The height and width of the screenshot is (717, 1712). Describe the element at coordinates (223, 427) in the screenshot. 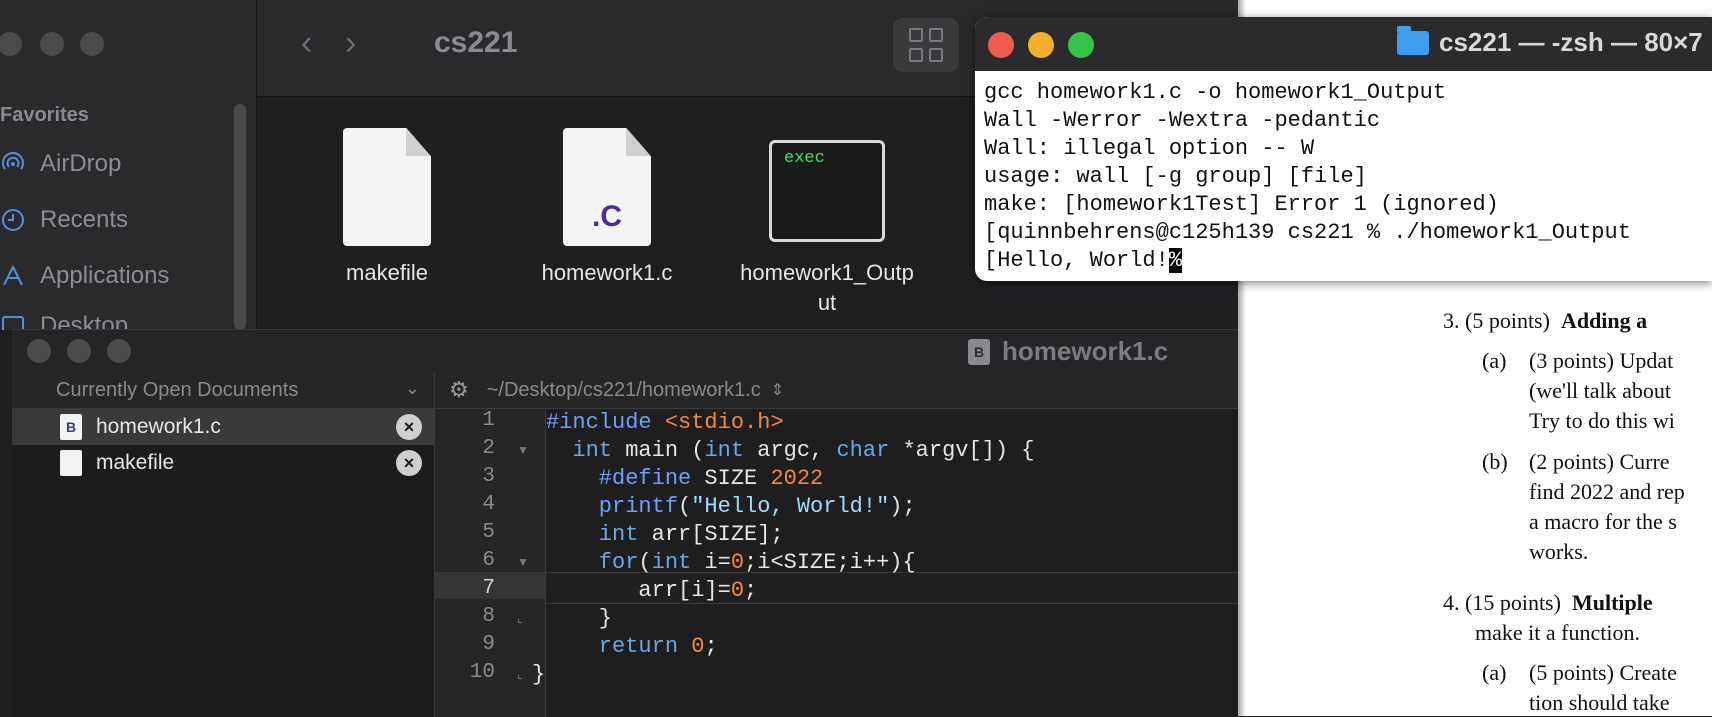

I see `document-item-homework1-c: B homework1.c ×` at that location.